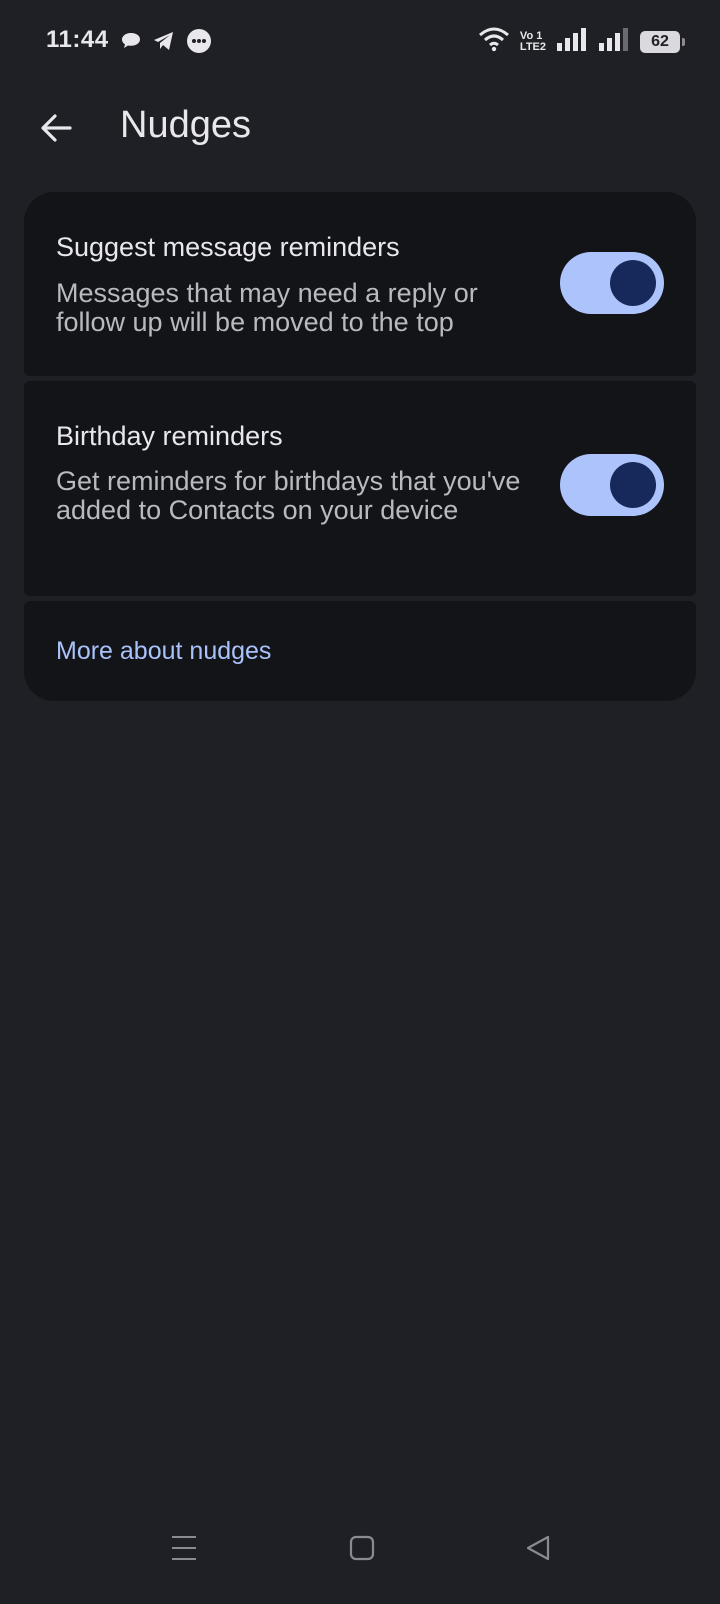 The height and width of the screenshot is (1604, 720). What do you see at coordinates (228, 247) in the screenshot?
I see `setting-title: Suggest message reminders` at bounding box center [228, 247].